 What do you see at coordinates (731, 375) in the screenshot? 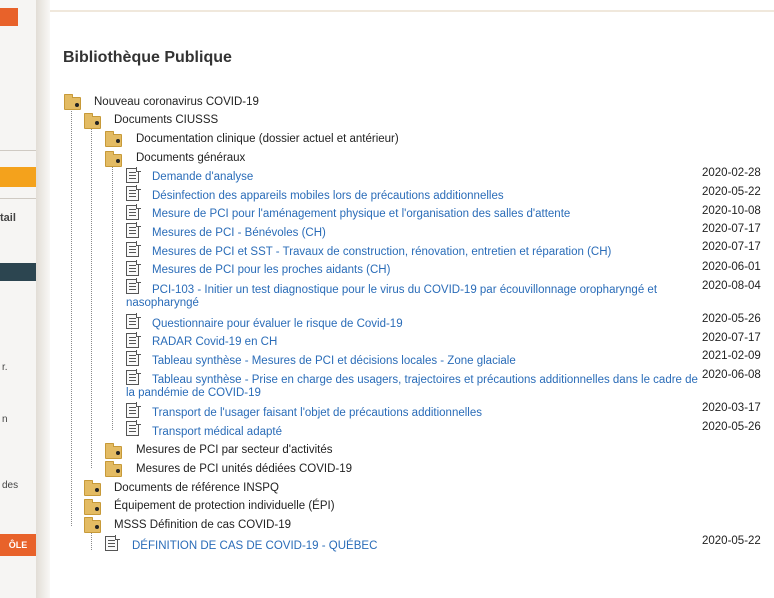
I see `document-date: 2020-06-08` at bounding box center [731, 375].